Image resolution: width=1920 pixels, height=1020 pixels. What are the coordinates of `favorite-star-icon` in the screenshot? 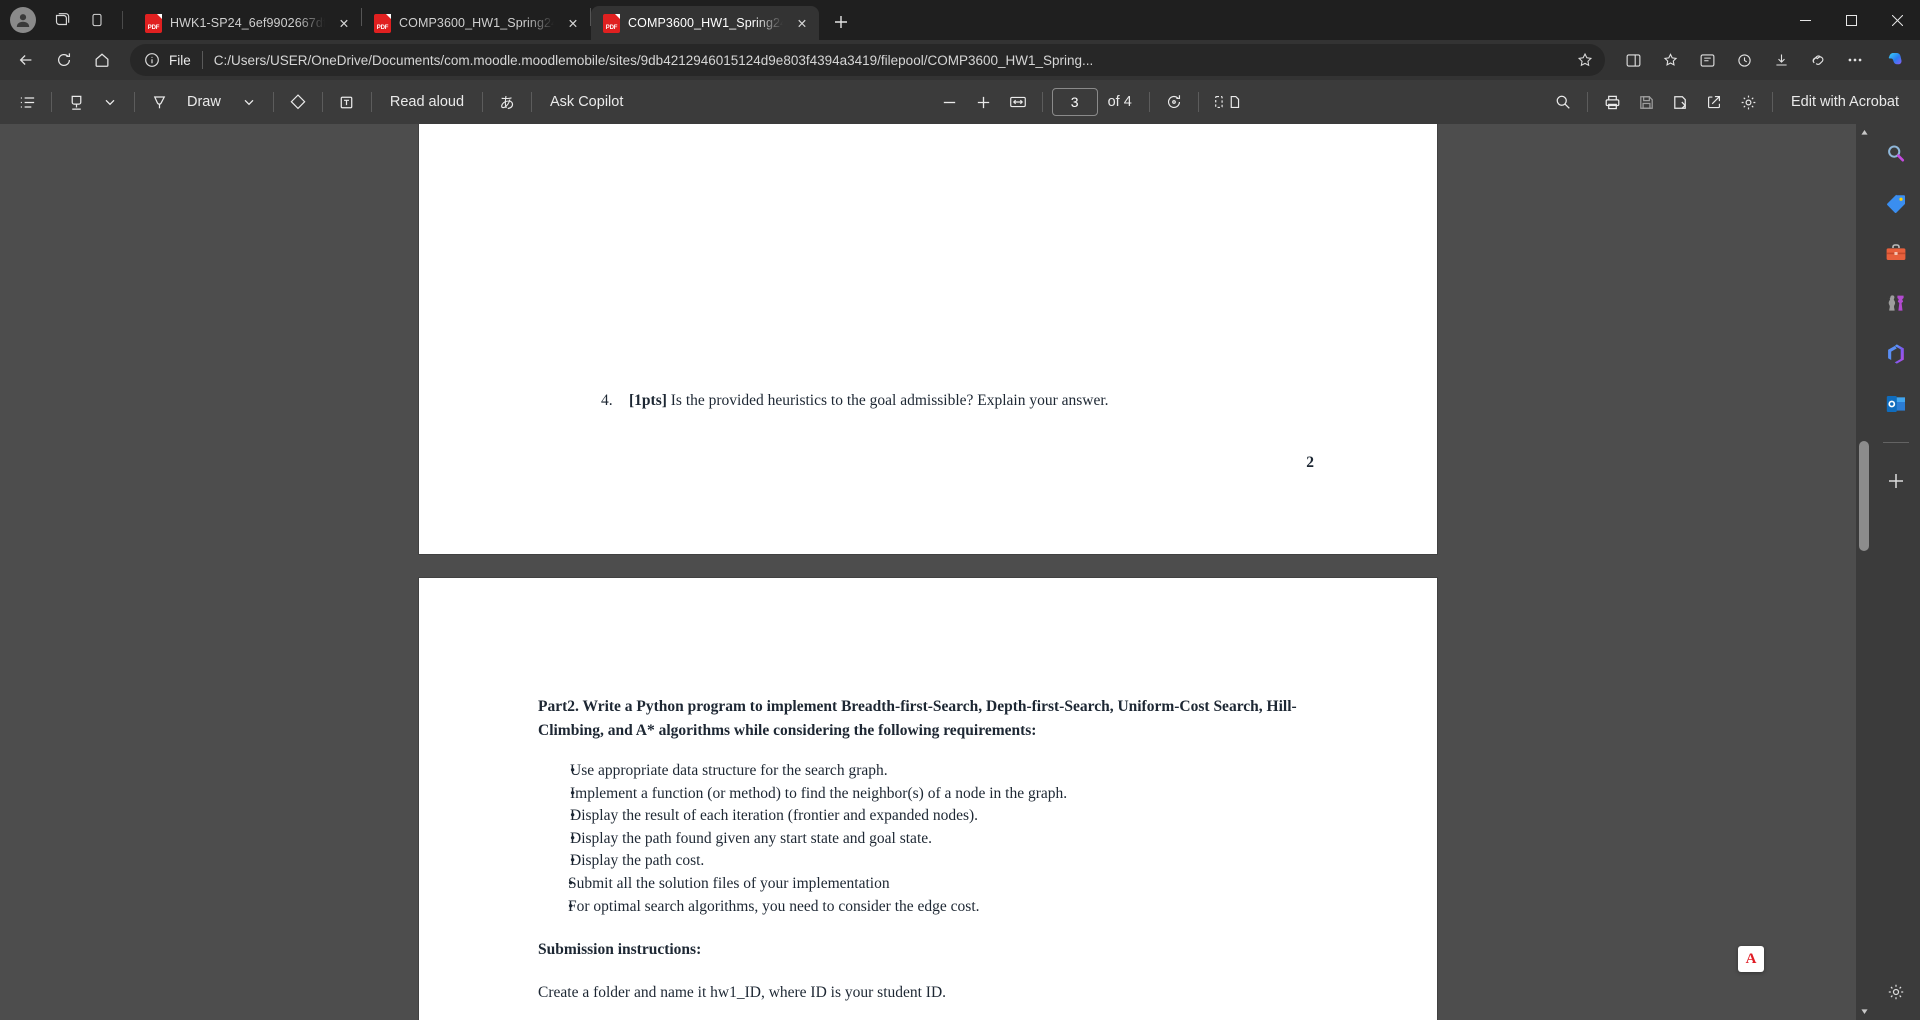 It's located at (1585, 60).